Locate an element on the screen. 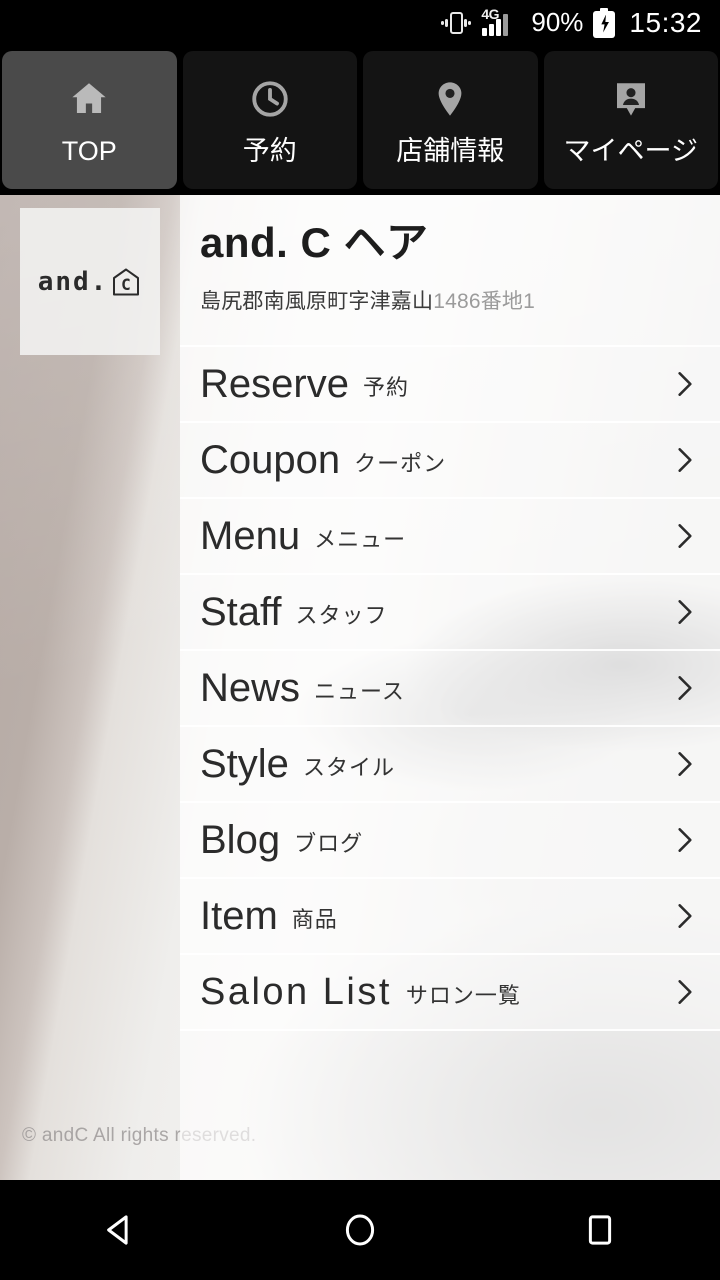  tab-store-info-label: 店舗情報 is located at coordinates (450, 150).